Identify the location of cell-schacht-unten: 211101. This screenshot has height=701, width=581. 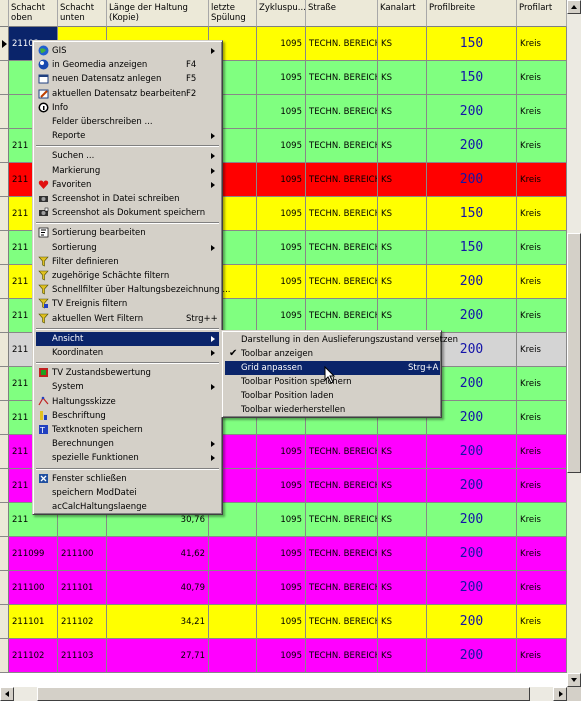
(82, 588).